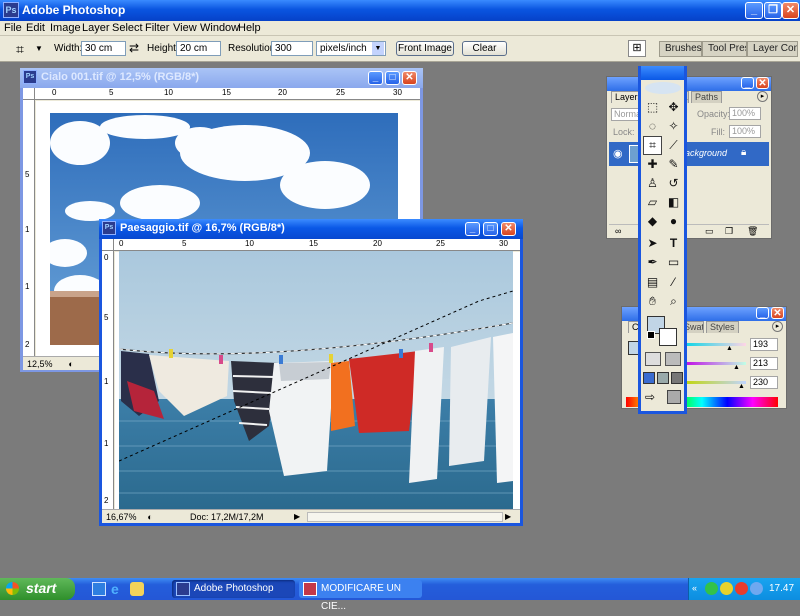  Describe the element at coordinates (96, 28) in the screenshot. I see `menu-layer: Layer` at that location.